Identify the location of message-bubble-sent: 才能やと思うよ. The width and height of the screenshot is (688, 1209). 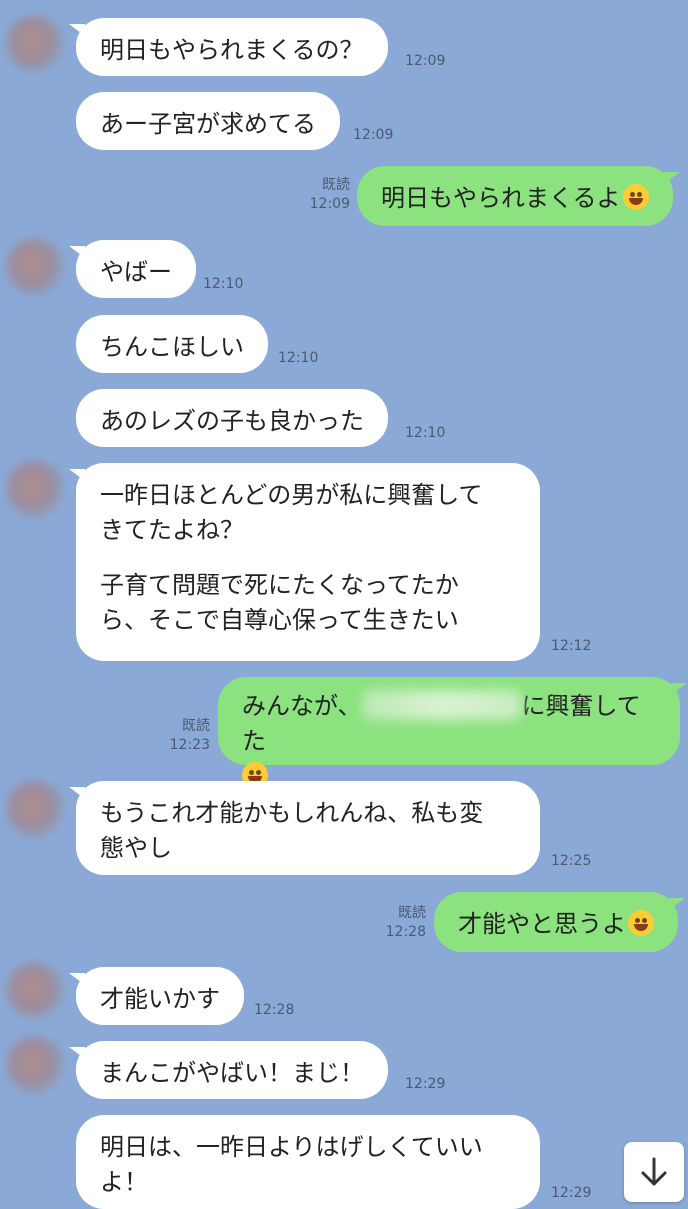
(559, 922).